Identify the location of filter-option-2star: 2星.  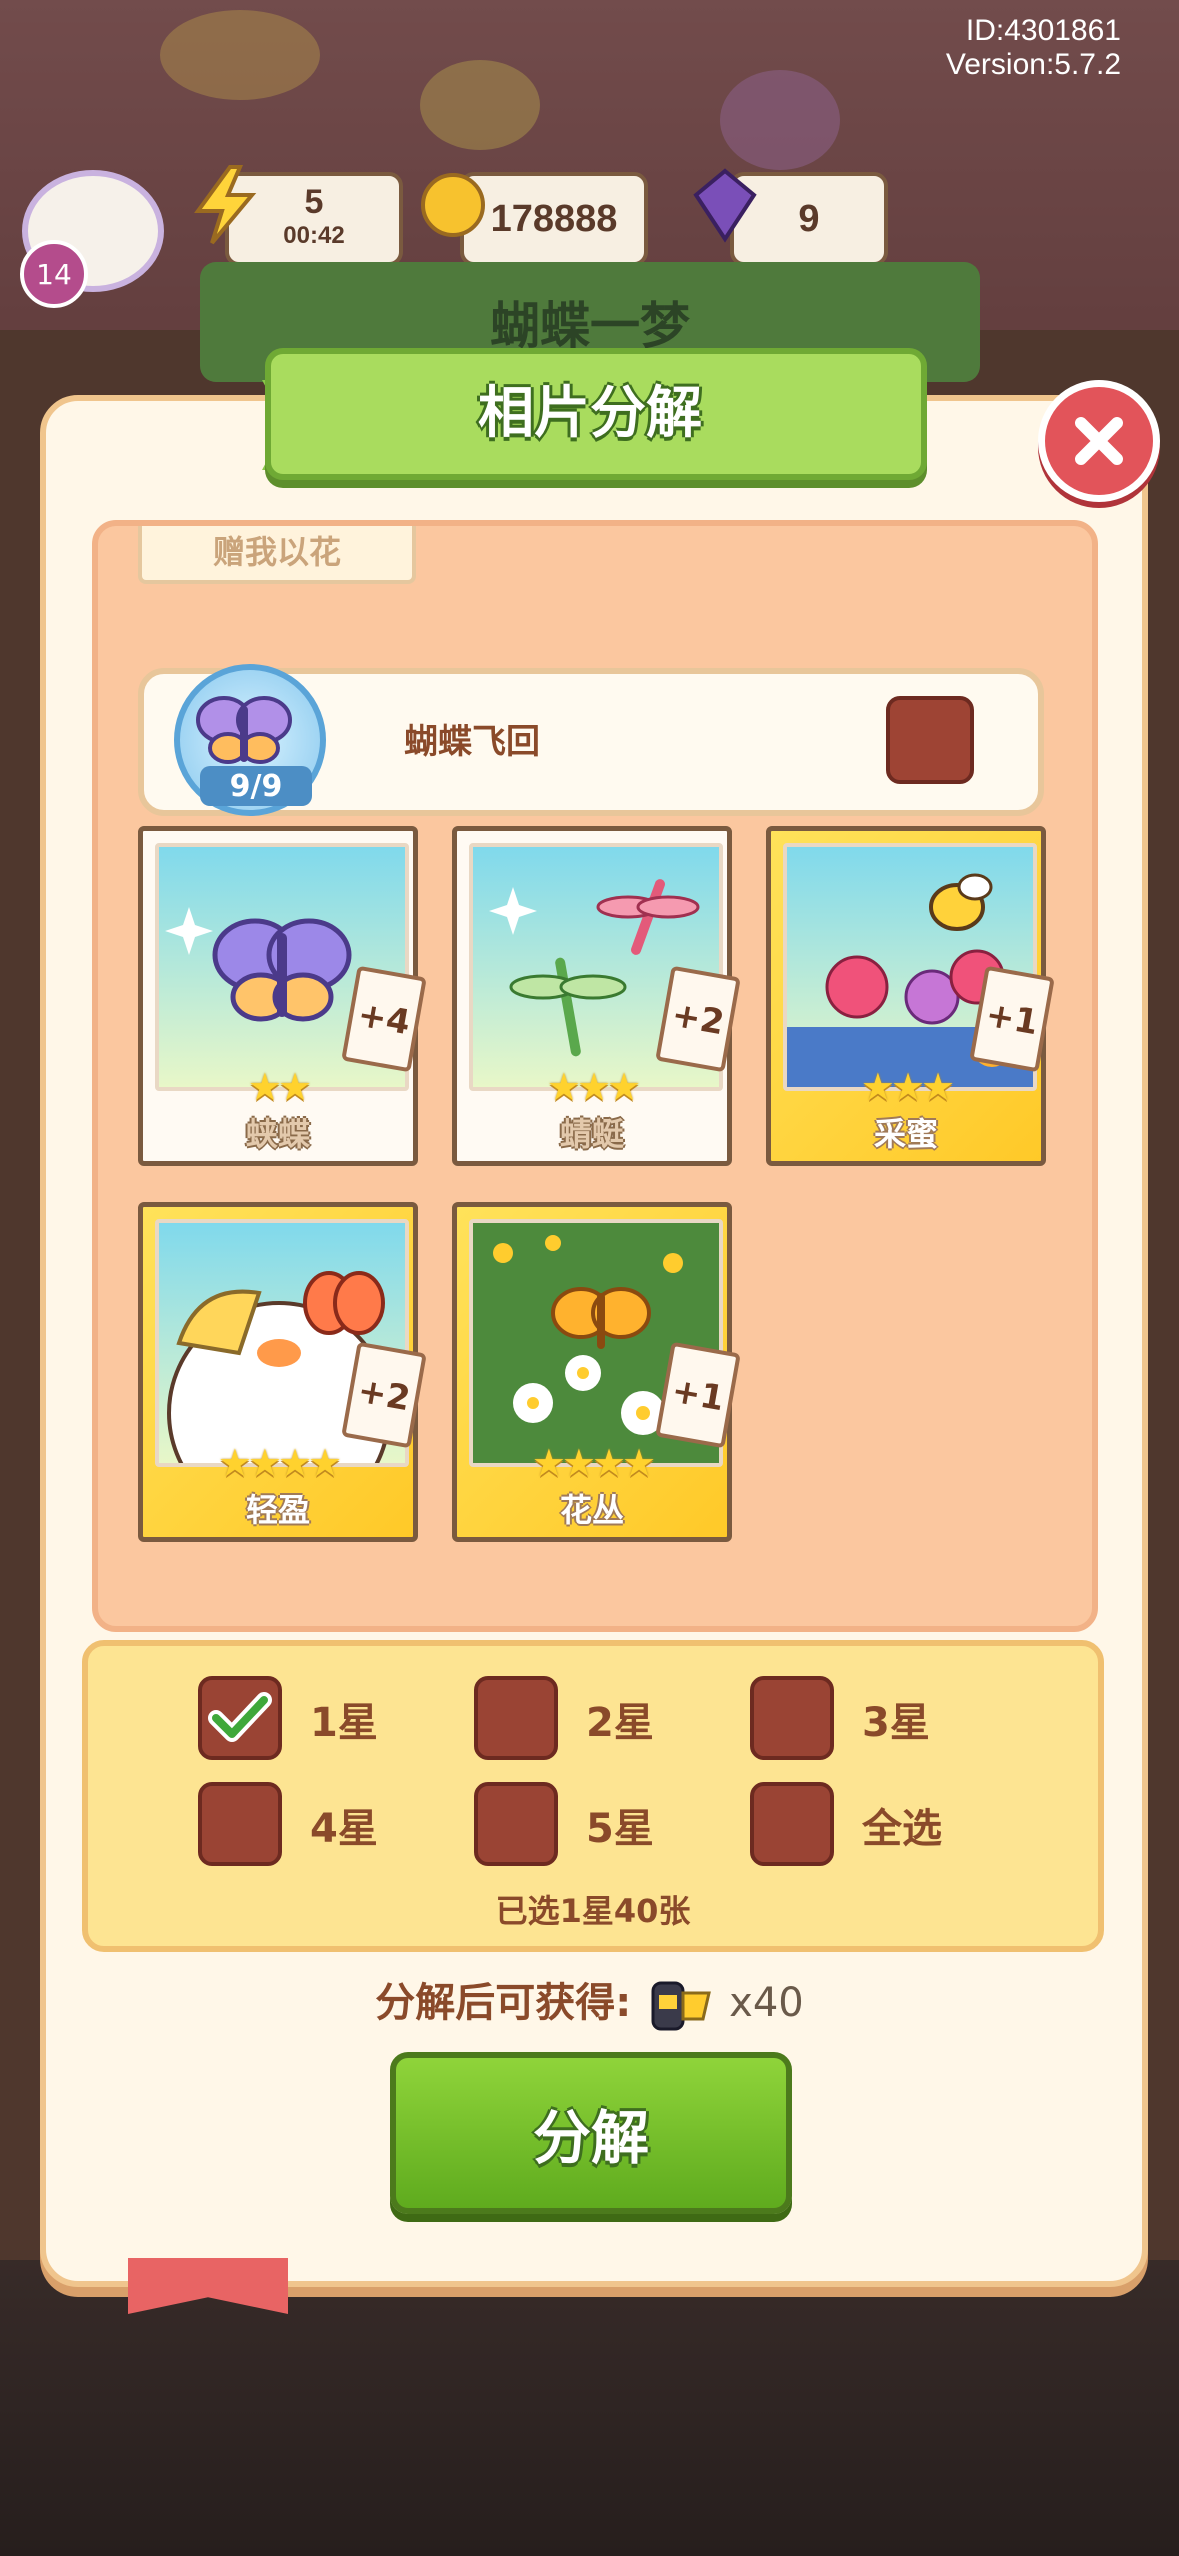
(609, 1719).